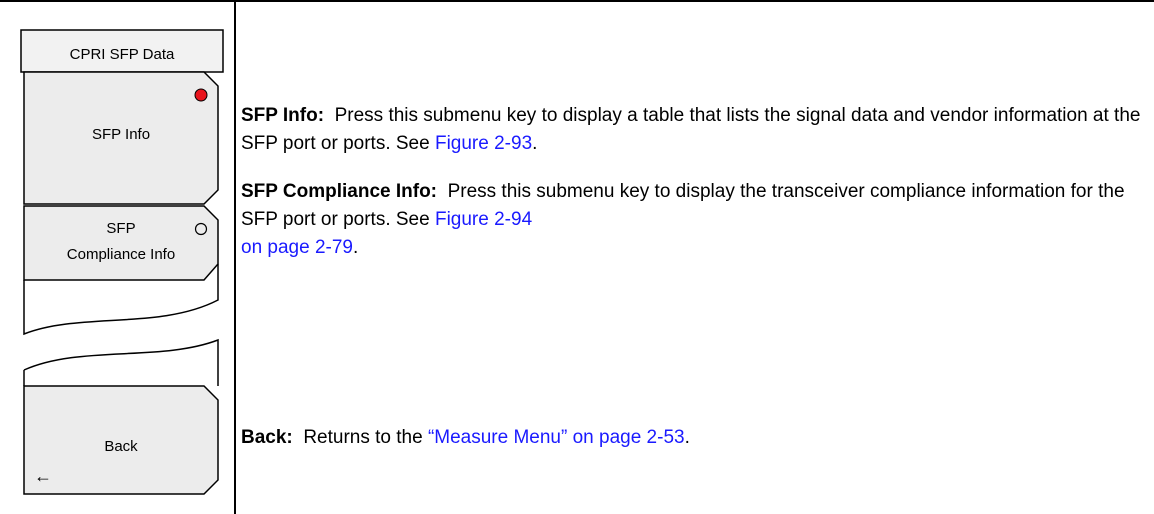 The image size is (1154, 514). What do you see at coordinates (121, 243) in the screenshot?
I see `sfp-compliance-key-shape` at bounding box center [121, 243].